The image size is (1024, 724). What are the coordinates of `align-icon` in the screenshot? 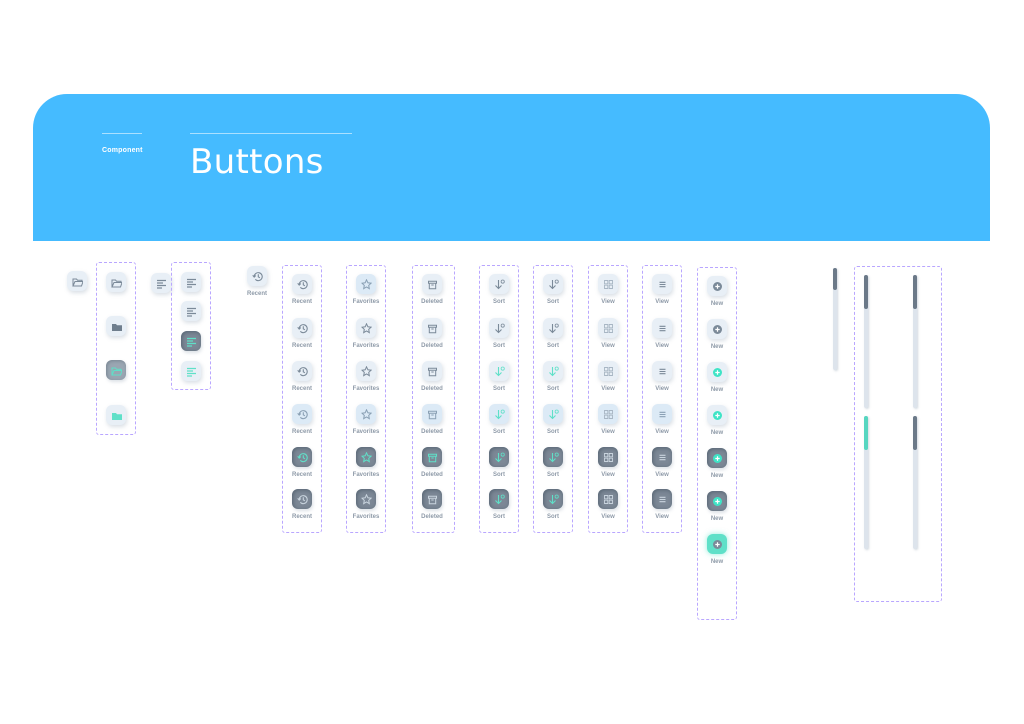 It's located at (191, 282).